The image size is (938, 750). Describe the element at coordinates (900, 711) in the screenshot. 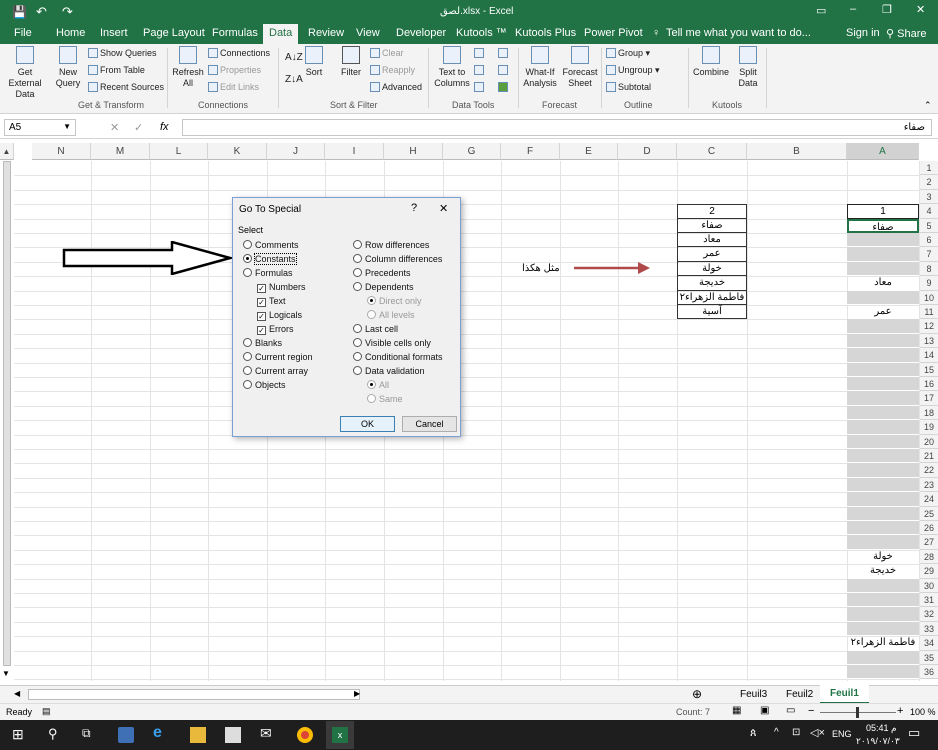

I see `zoom-in-icon: +` at that location.